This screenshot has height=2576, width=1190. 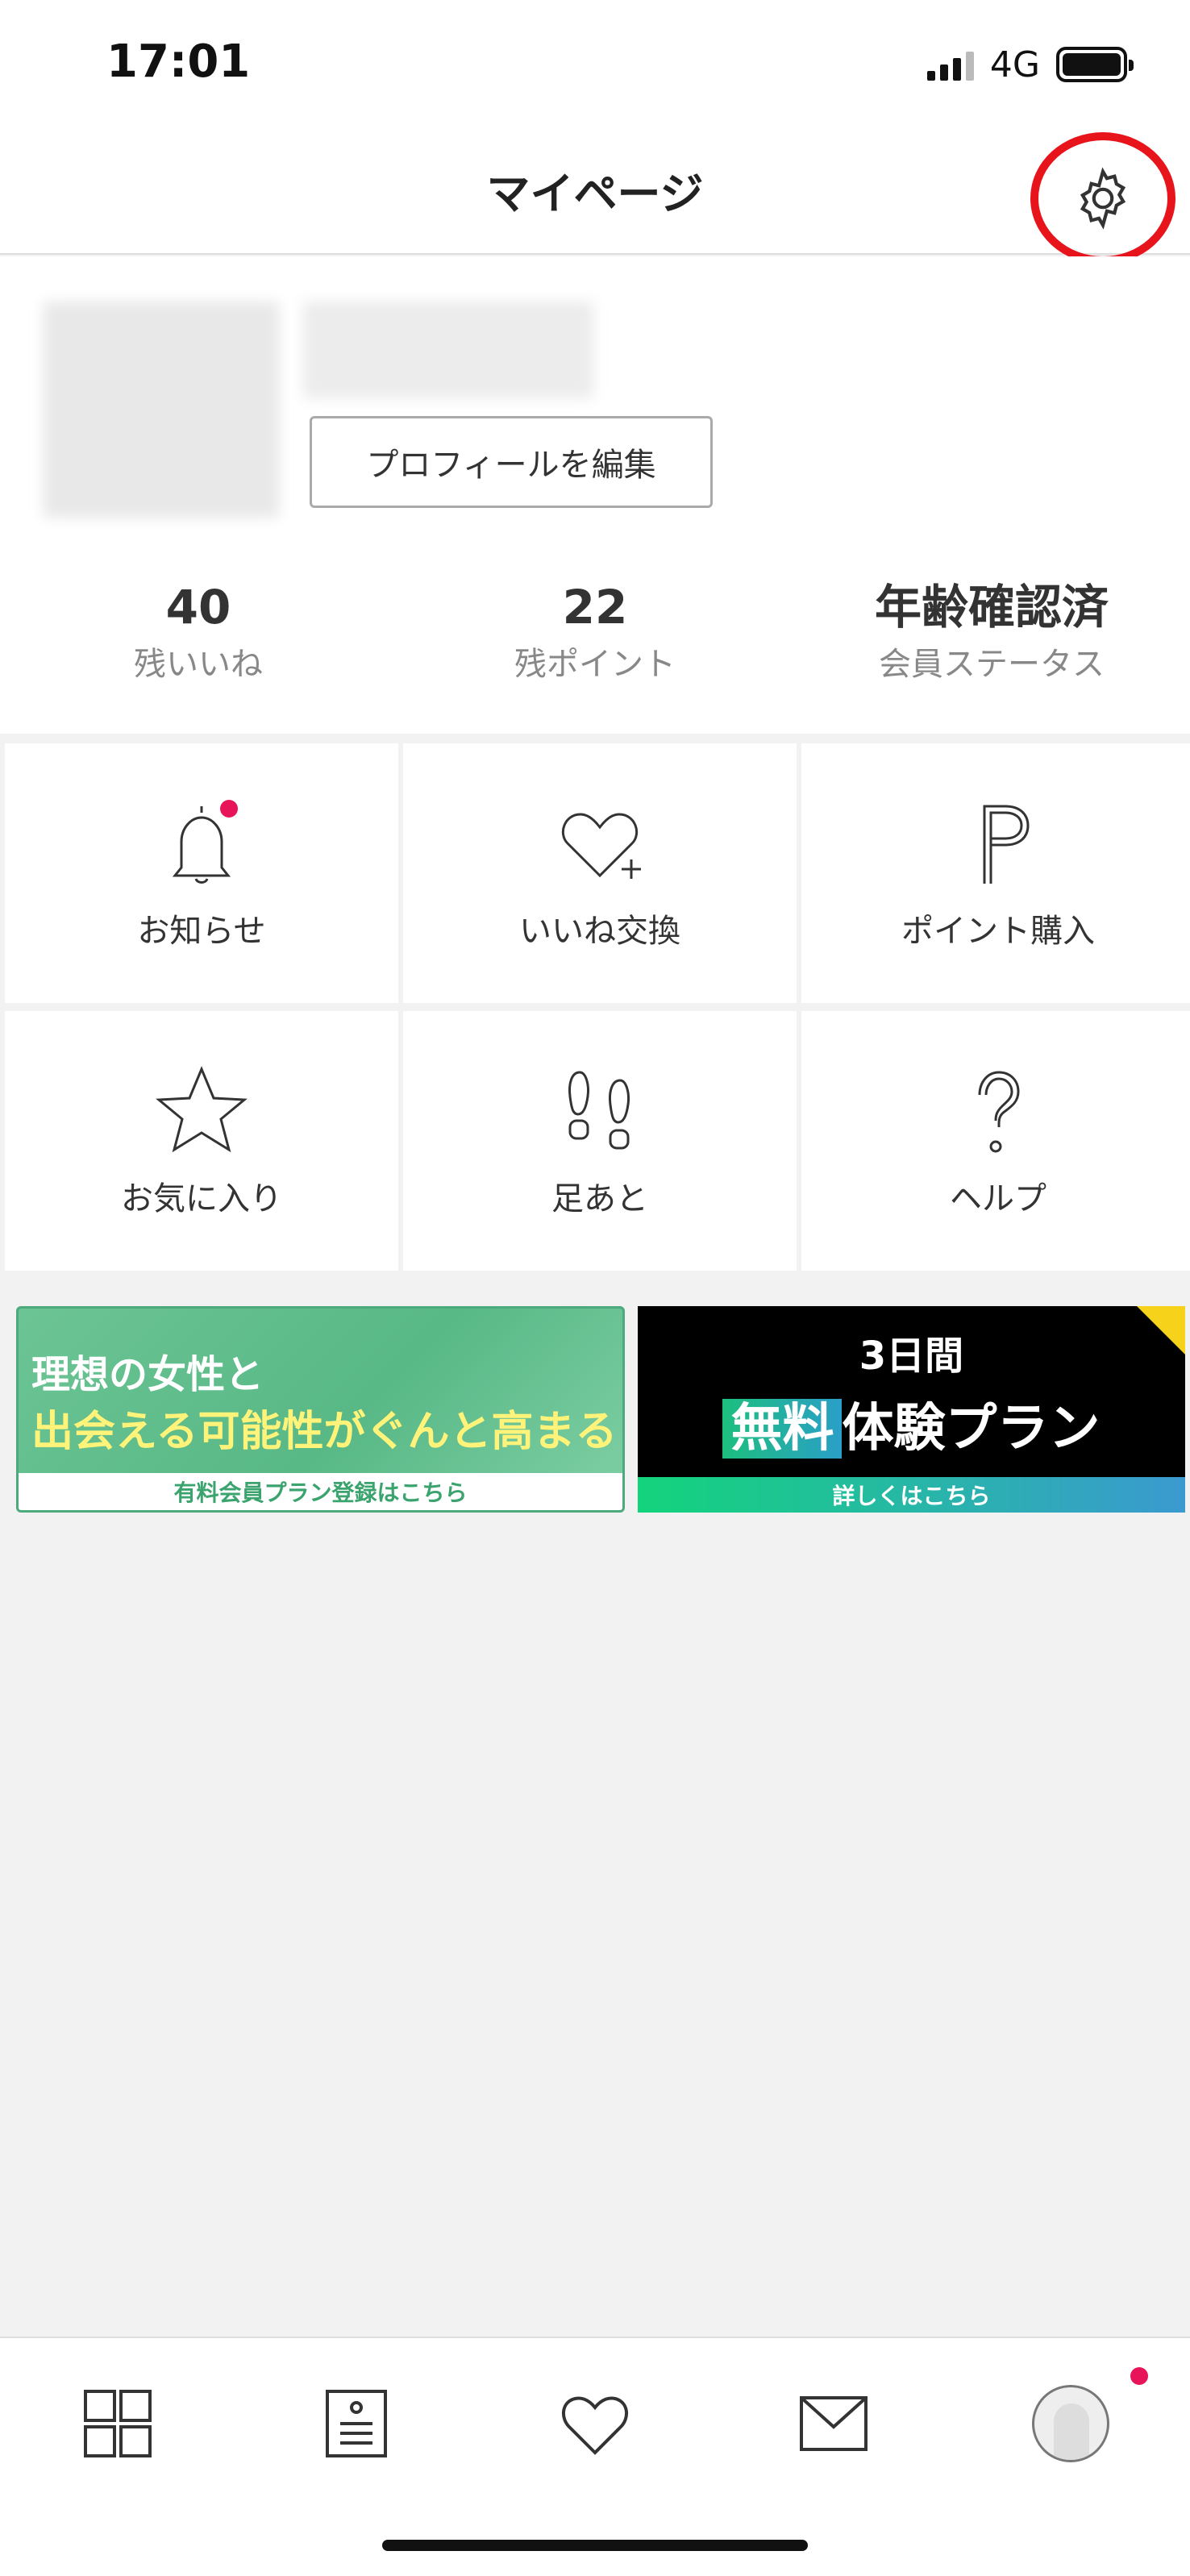 I want to click on stat-member-status: 年齢確認済 会員ステータス, so click(x=991, y=633).